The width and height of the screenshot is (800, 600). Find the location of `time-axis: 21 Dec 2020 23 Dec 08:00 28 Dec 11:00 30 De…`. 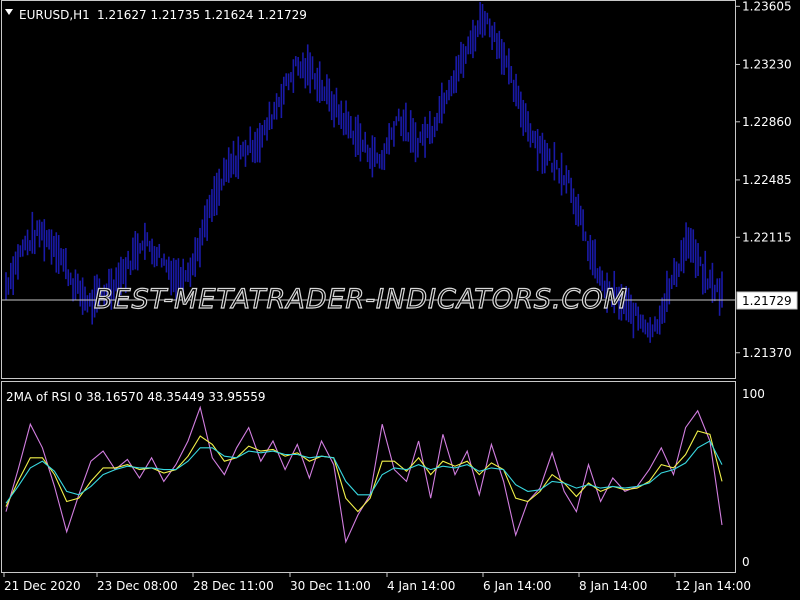

time-axis: 21 Dec 2020 23 Dec 08:00 28 Dec 11:00 30 De… is located at coordinates (377, 583).